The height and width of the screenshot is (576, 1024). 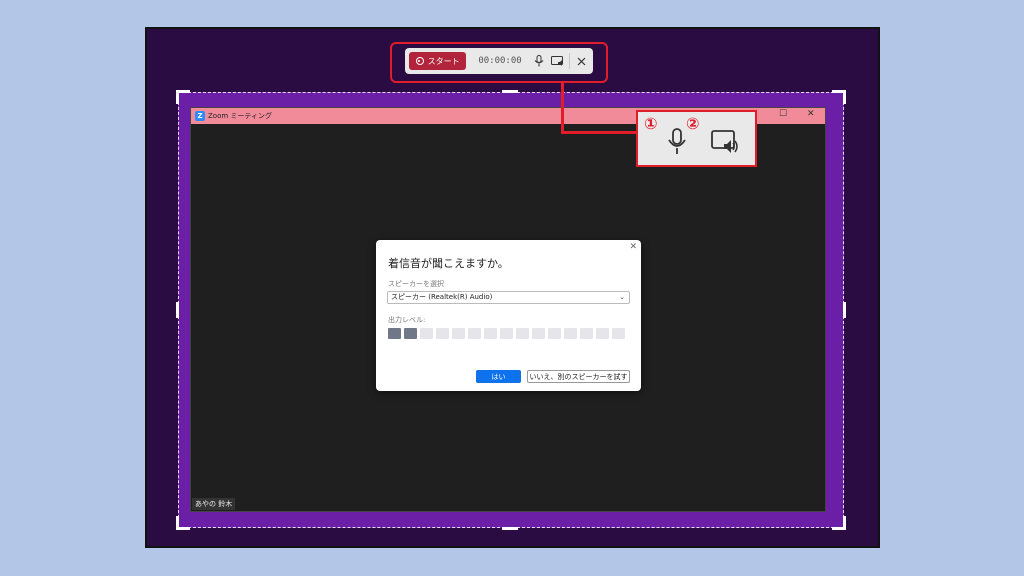 What do you see at coordinates (416, 284) in the screenshot?
I see `speaker-select-label: スピーカーを選択` at bounding box center [416, 284].